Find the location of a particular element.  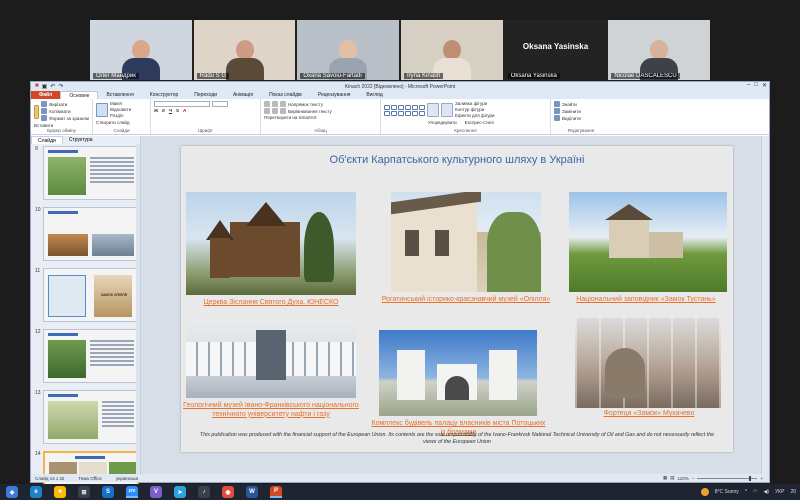

bold-icon: Ж is located at coordinates (156, 110).